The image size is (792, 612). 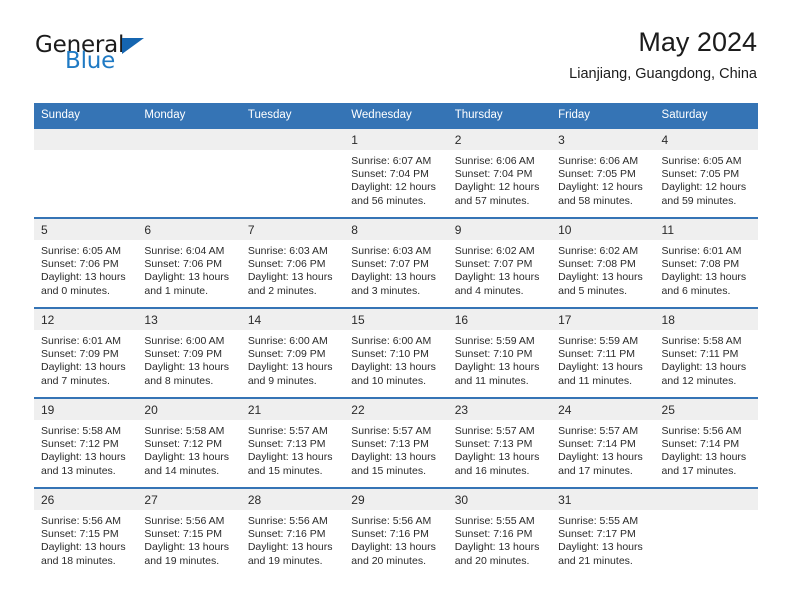 I want to click on brand-logo: General Blue, so click(x=90, y=53).